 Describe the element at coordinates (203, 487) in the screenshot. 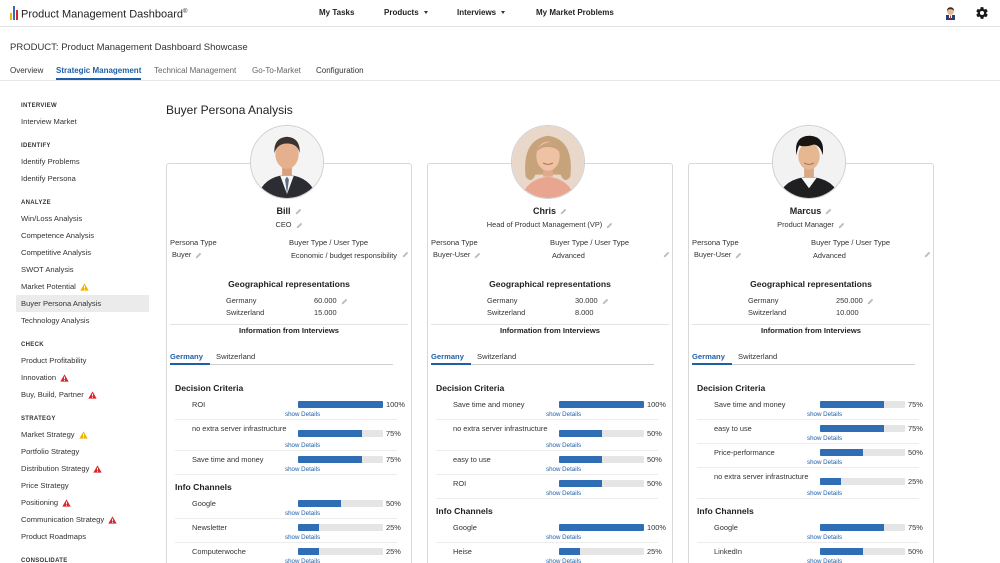

I see `info-channels-heading: Info Channels` at that location.